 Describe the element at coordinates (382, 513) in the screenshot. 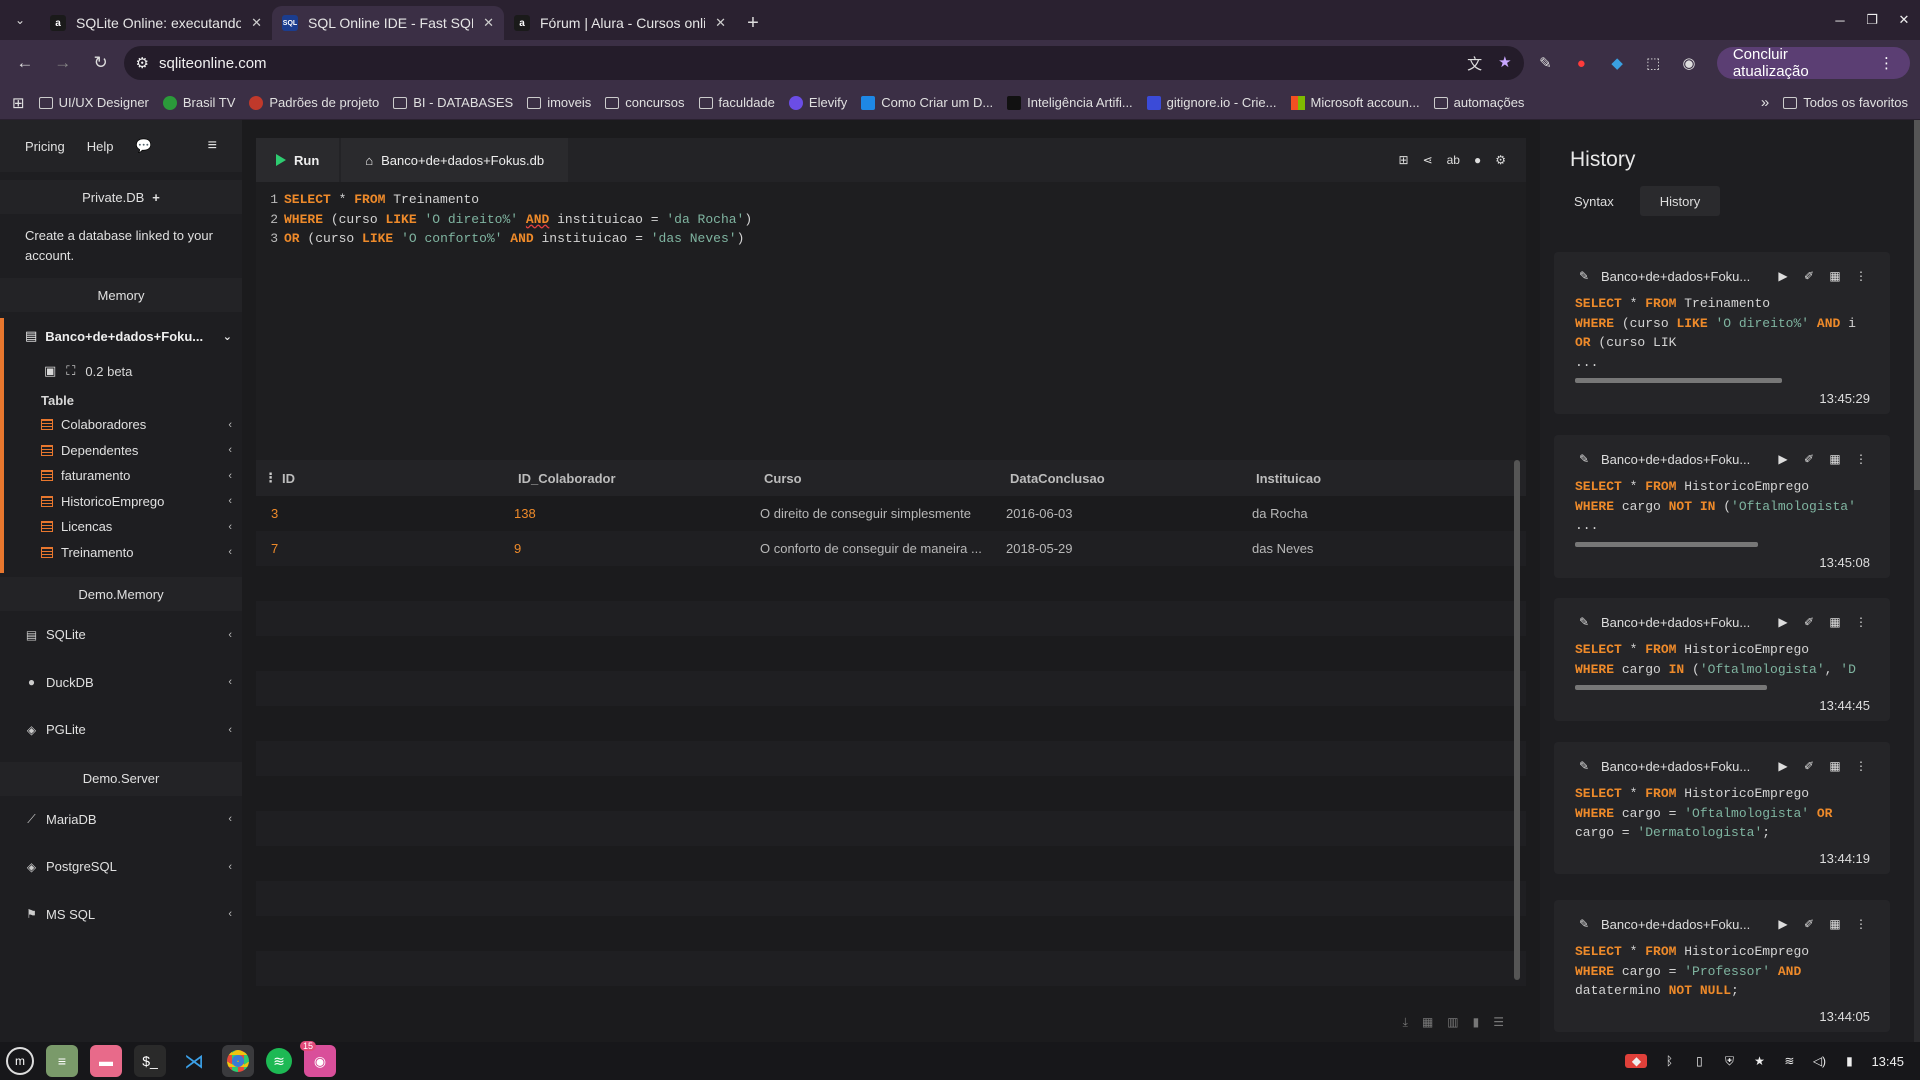

I see `table-cell: 3` at that location.